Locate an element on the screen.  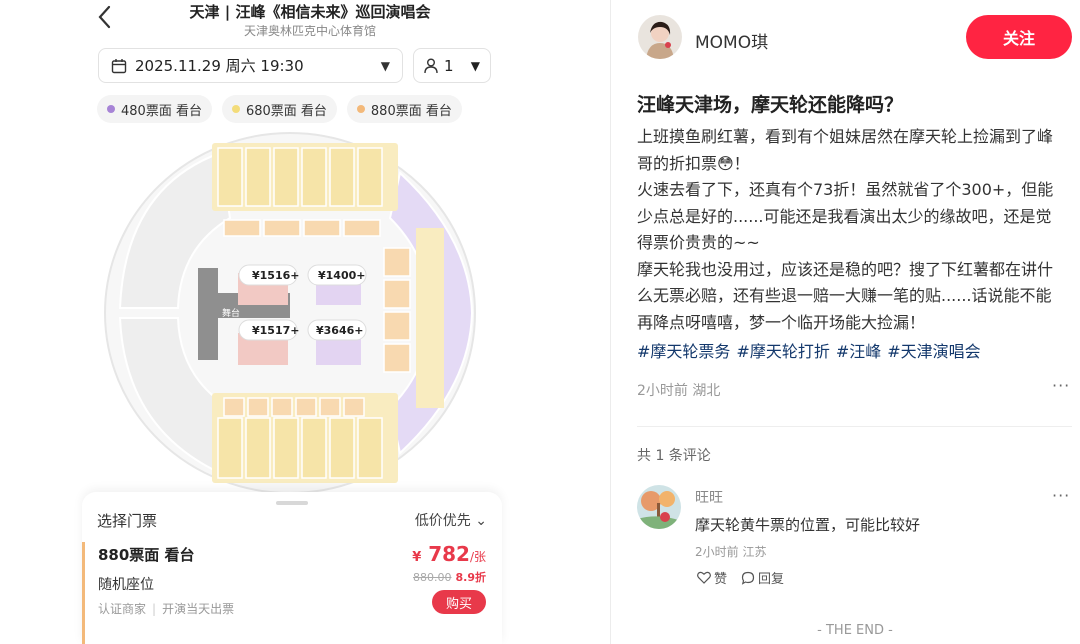
avatar is located at coordinates (660, 37).